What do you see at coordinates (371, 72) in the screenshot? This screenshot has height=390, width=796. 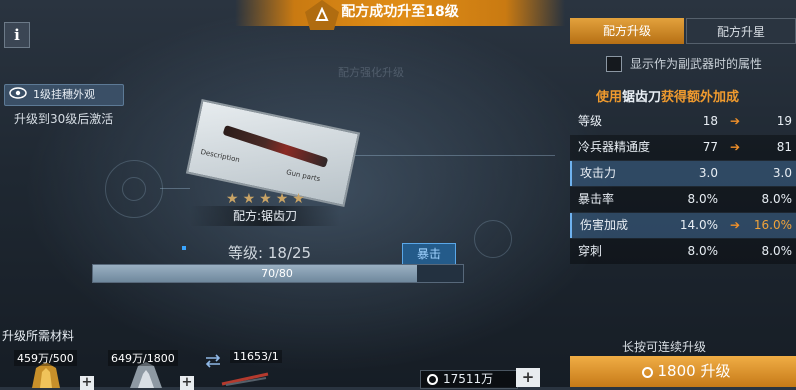 I see `background-label: 配方强化升级` at bounding box center [371, 72].